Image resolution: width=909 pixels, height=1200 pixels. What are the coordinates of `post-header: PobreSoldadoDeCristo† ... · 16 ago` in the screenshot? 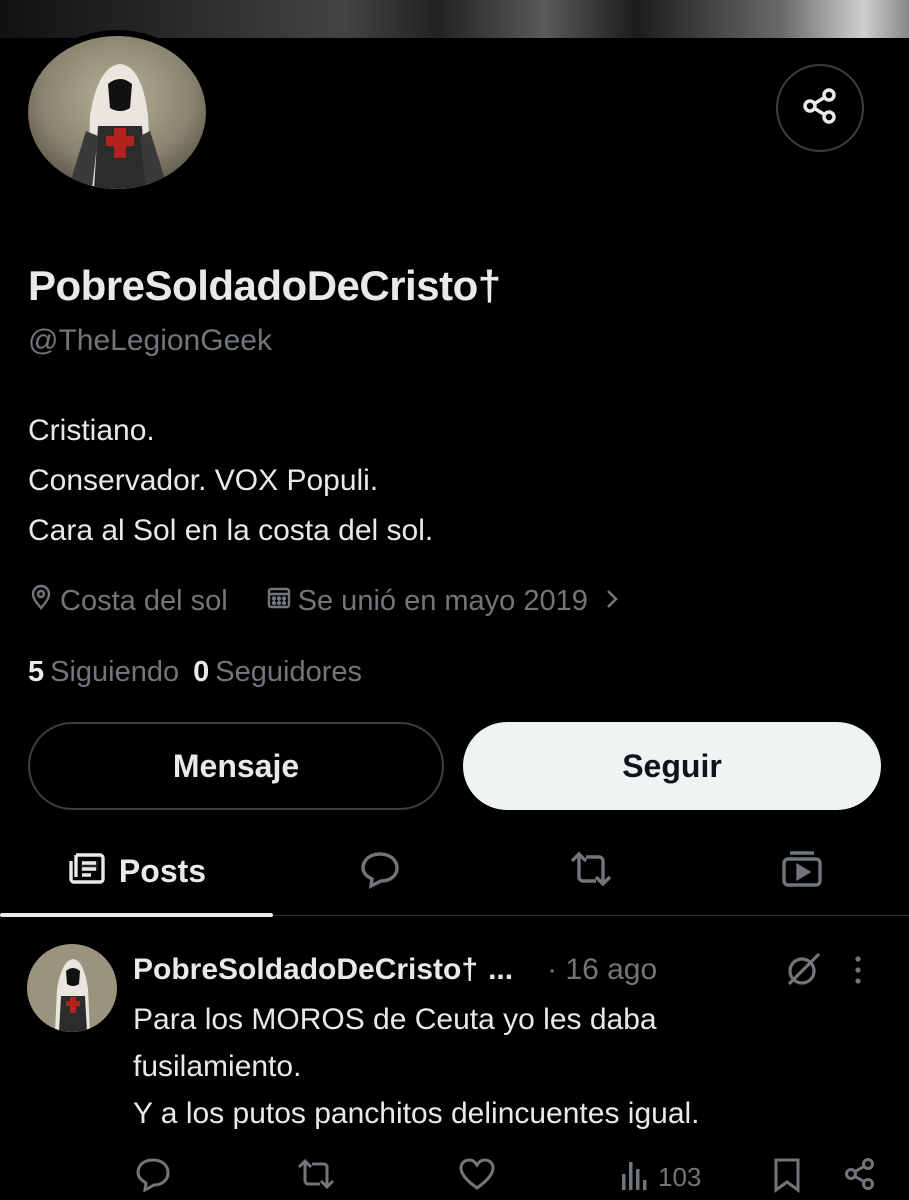 It's located at (513, 970).